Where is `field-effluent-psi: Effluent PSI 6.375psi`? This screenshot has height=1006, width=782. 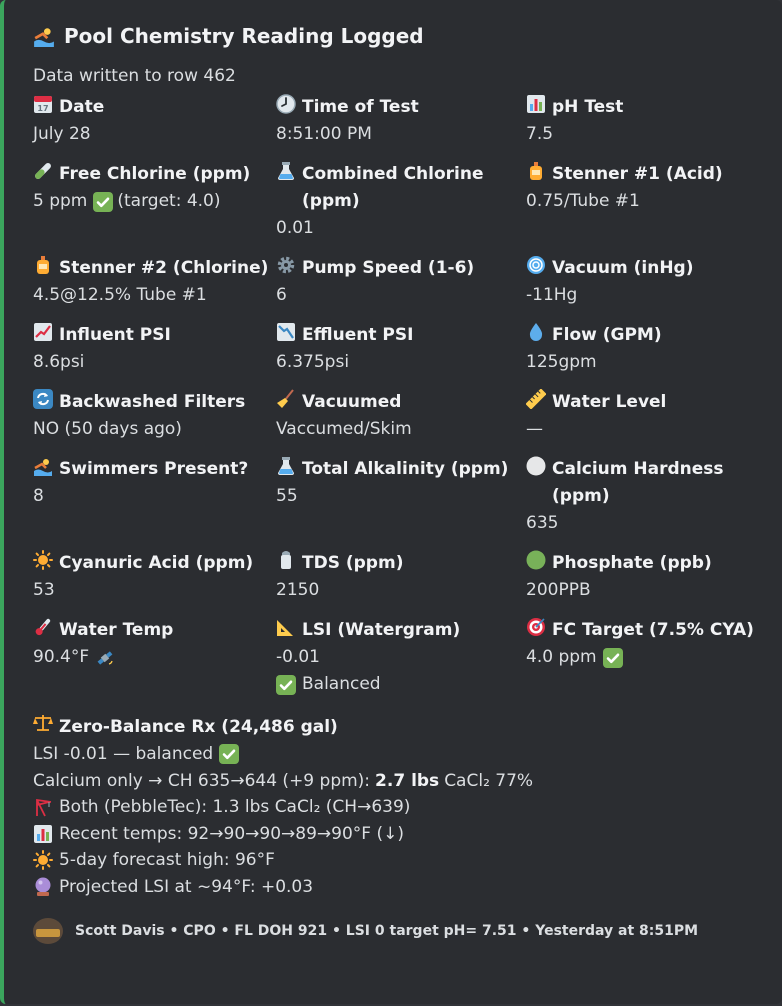 field-effluent-psi: Effluent PSI 6.375psi is located at coordinates (401, 349).